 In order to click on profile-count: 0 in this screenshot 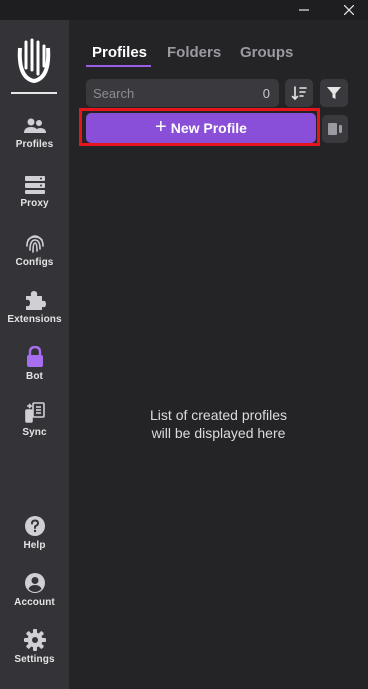, I will do `click(266, 93)`.